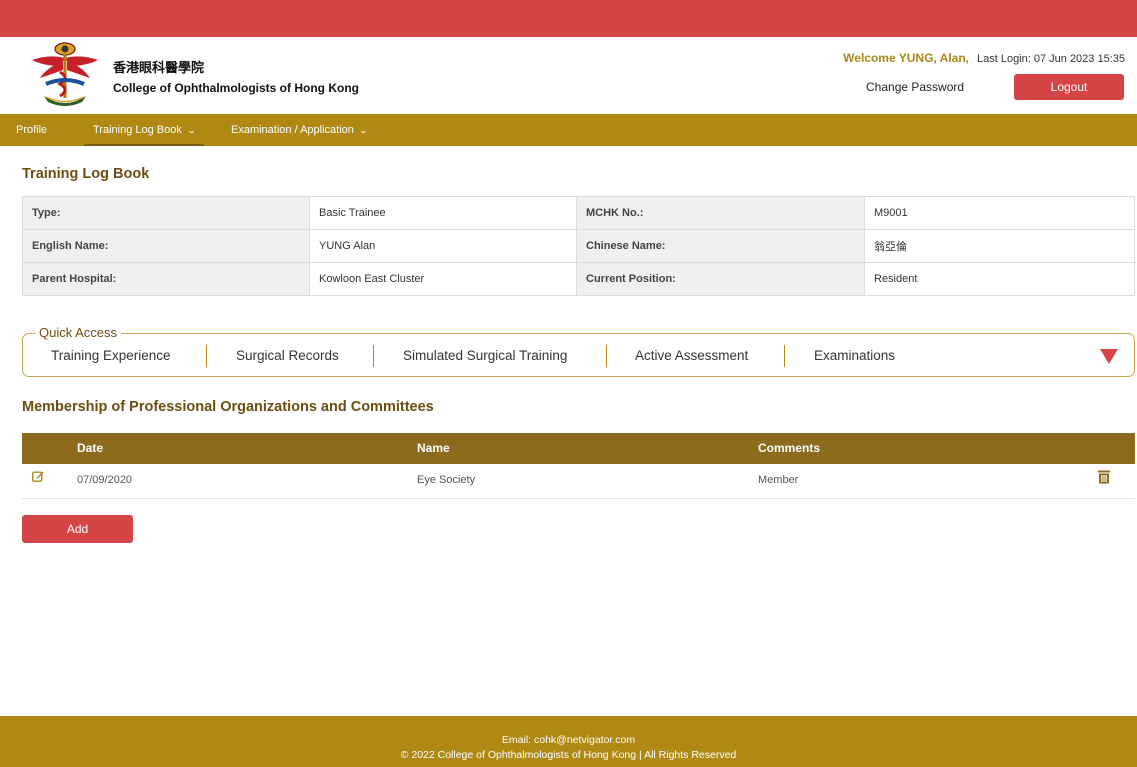  I want to click on top-red-bar, so click(568, 18).